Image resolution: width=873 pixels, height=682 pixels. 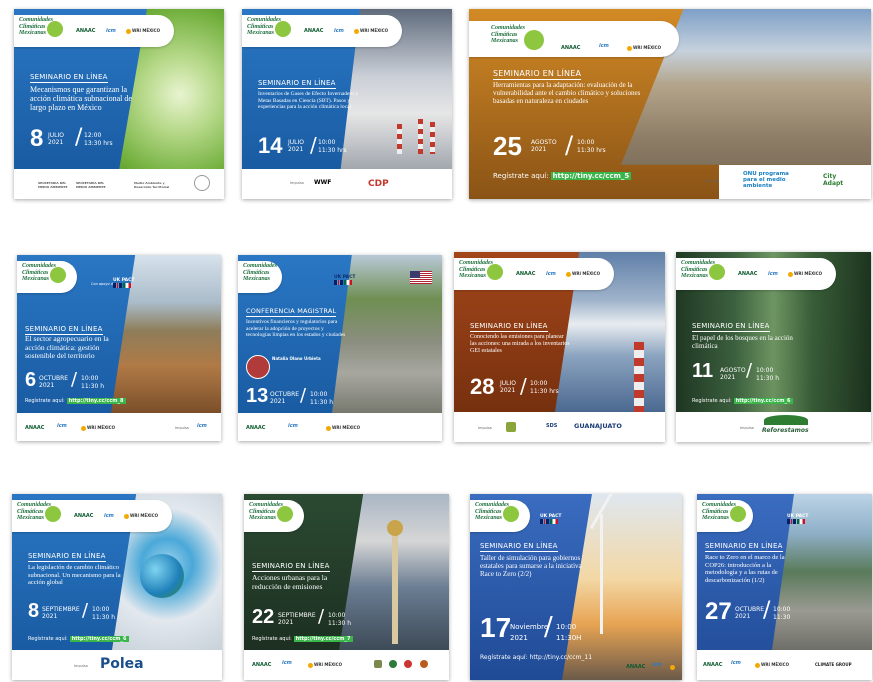 What do you see at coordinates (395, 589) in the screenshot?
I see `monument-column-graphic` at bounding box center [395, 589].